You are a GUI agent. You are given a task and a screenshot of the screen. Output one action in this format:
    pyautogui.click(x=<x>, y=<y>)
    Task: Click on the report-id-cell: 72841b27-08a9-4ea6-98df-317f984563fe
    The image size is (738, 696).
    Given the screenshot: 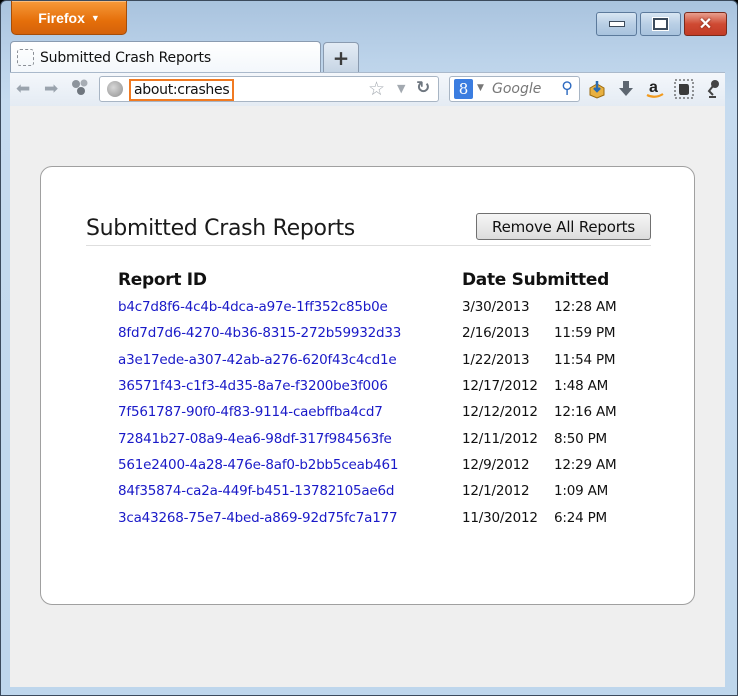 What is the action you would take?
    pyautogui.click(x=290, y=438)
    